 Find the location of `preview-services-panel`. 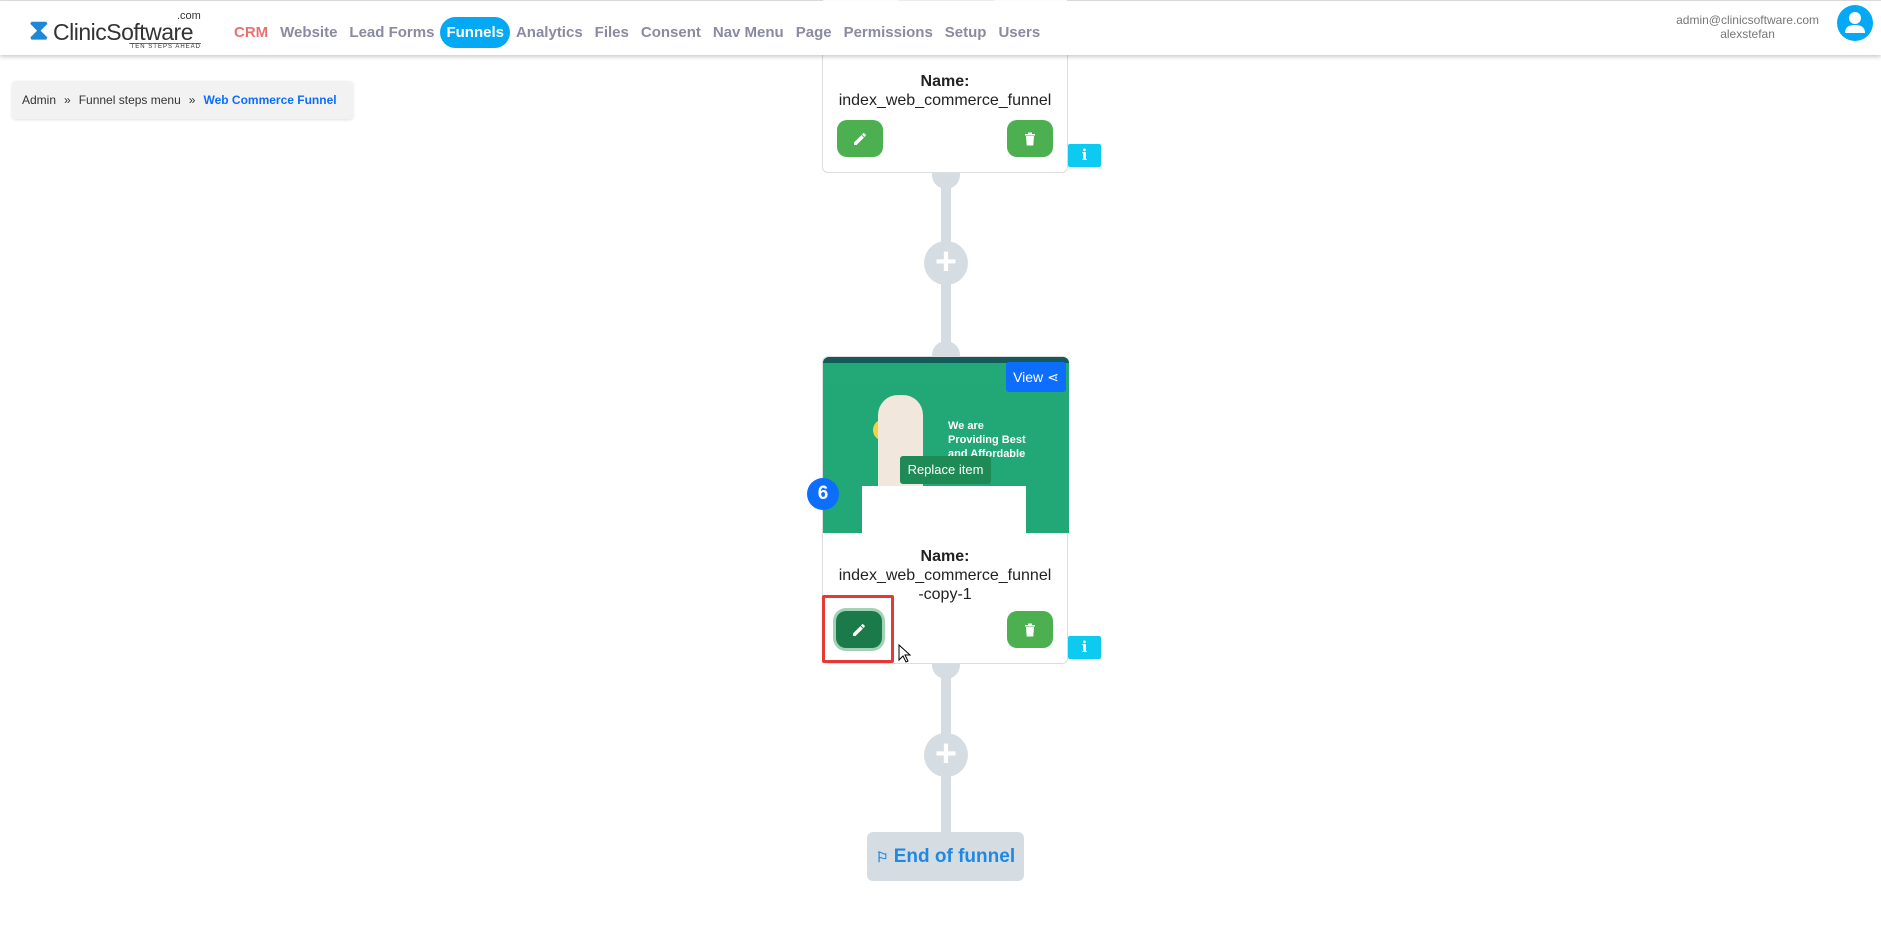

preview-services-panel is located at coordinates (944, 509).